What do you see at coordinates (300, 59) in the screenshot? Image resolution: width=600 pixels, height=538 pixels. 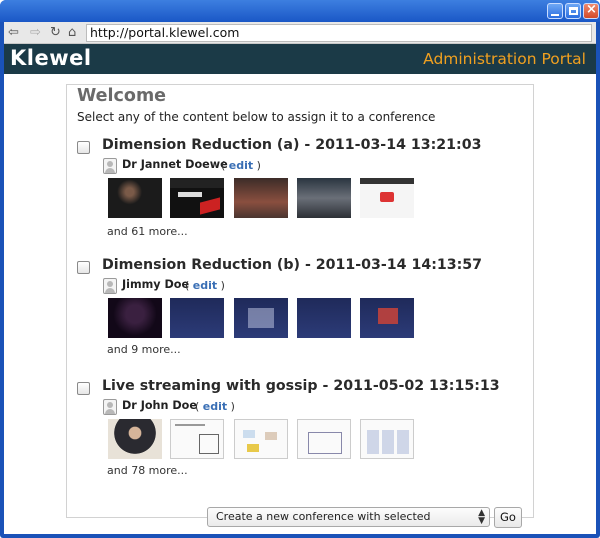 I see `site-header: Klewel Administration Portal` at bounding box center [300, 59].